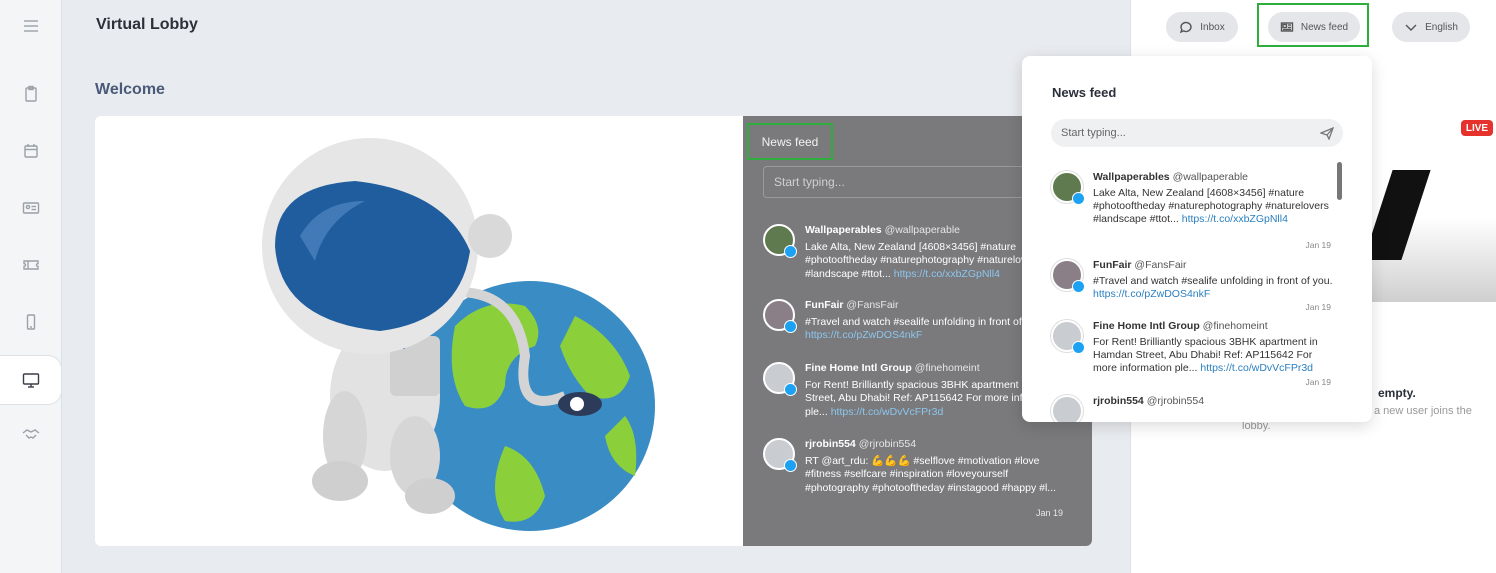  What do you see at coordinates (1477, 128) in the screenshot?
I see `live-badge: LIVE` at bounding box center [1477, 128].